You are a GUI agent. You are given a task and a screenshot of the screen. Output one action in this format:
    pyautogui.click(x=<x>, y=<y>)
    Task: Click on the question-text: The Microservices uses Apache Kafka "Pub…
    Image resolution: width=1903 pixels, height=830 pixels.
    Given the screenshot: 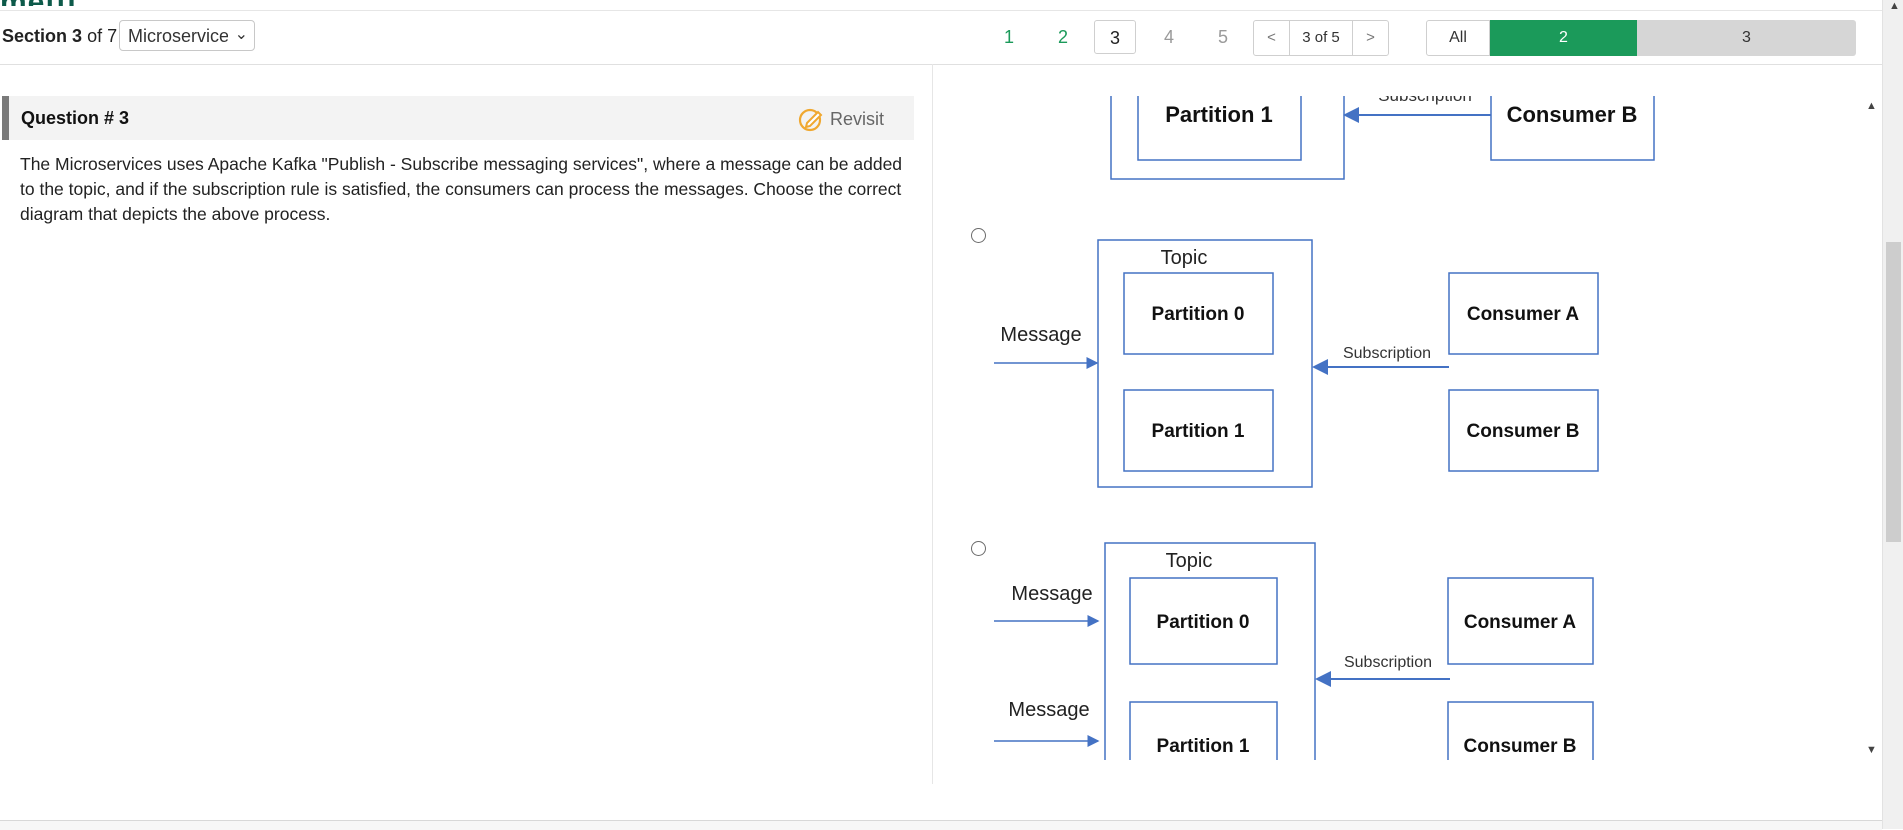 What is the action you would take?
    pyautogui.click(x=461, y=189)
    